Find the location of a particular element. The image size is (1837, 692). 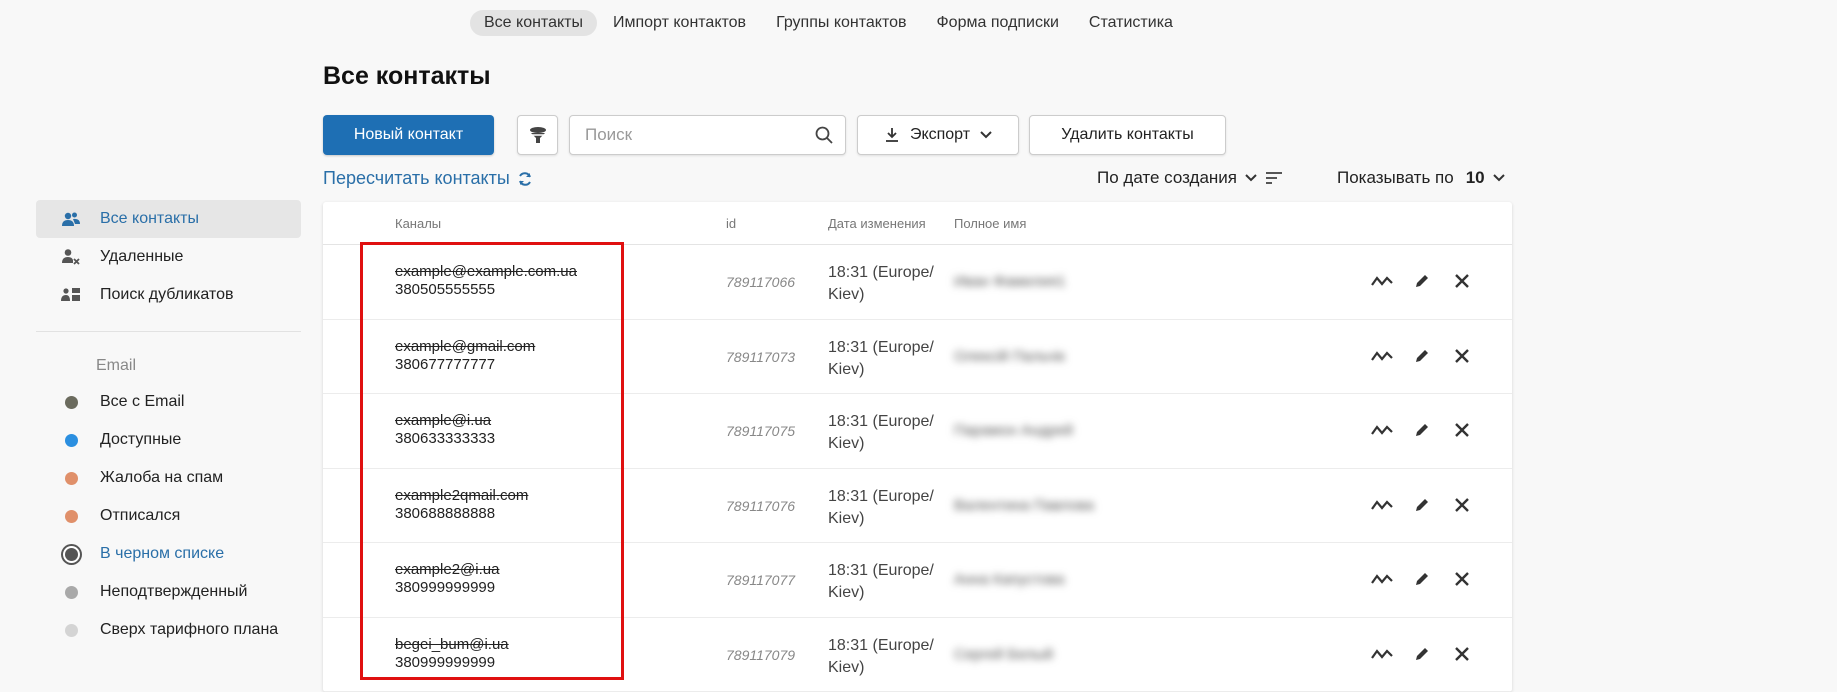

search-input is located at coordinates (685, 135).